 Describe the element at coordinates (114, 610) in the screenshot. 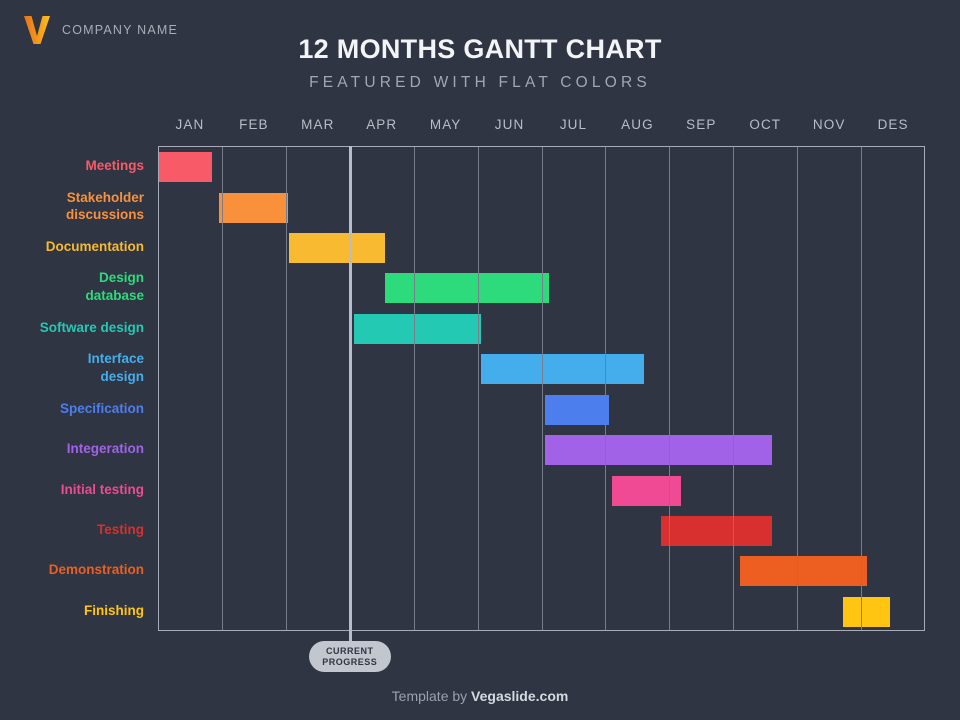

I see `task-label: Finishing` at that location.